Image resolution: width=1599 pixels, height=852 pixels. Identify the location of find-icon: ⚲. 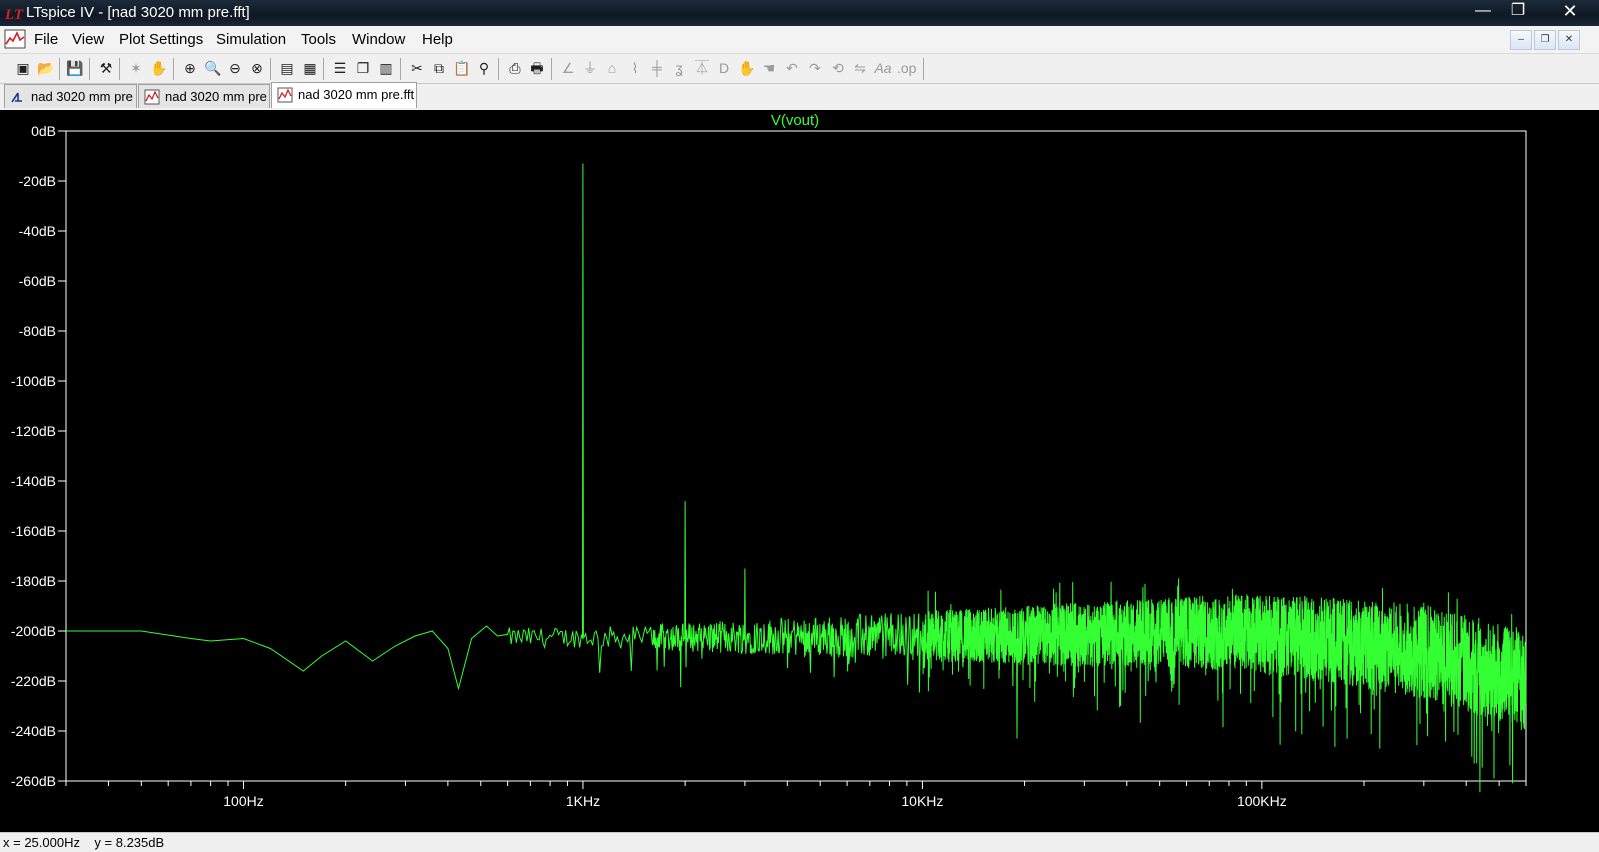
(484, 68).